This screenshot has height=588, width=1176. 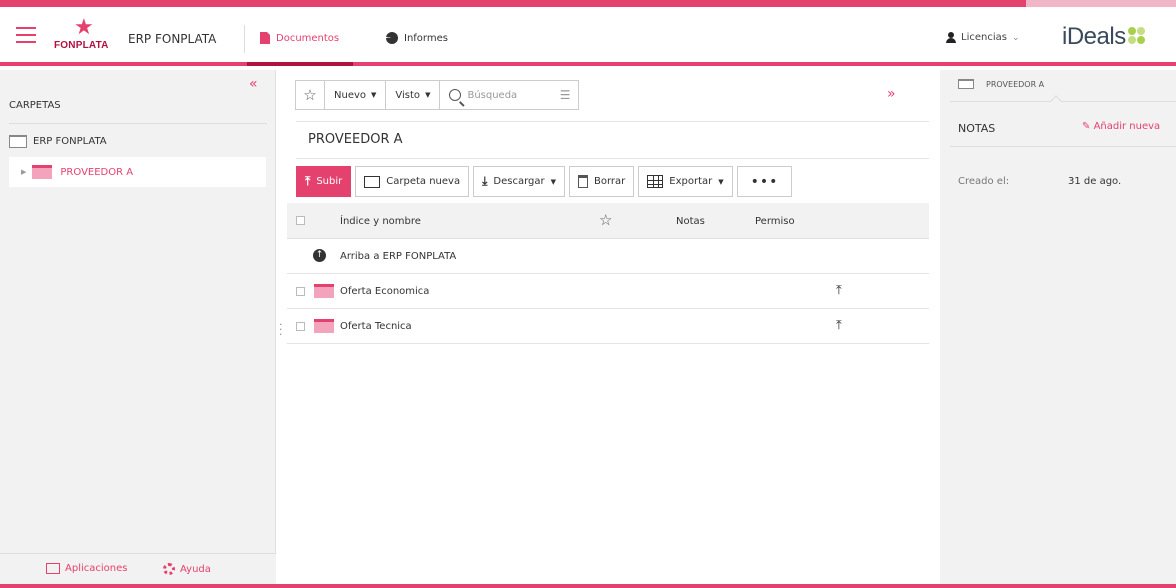 What do you see at coordinates (588, 3) in the screenshot?
I see `top-accent-bar` at bounding box center [588, 3].